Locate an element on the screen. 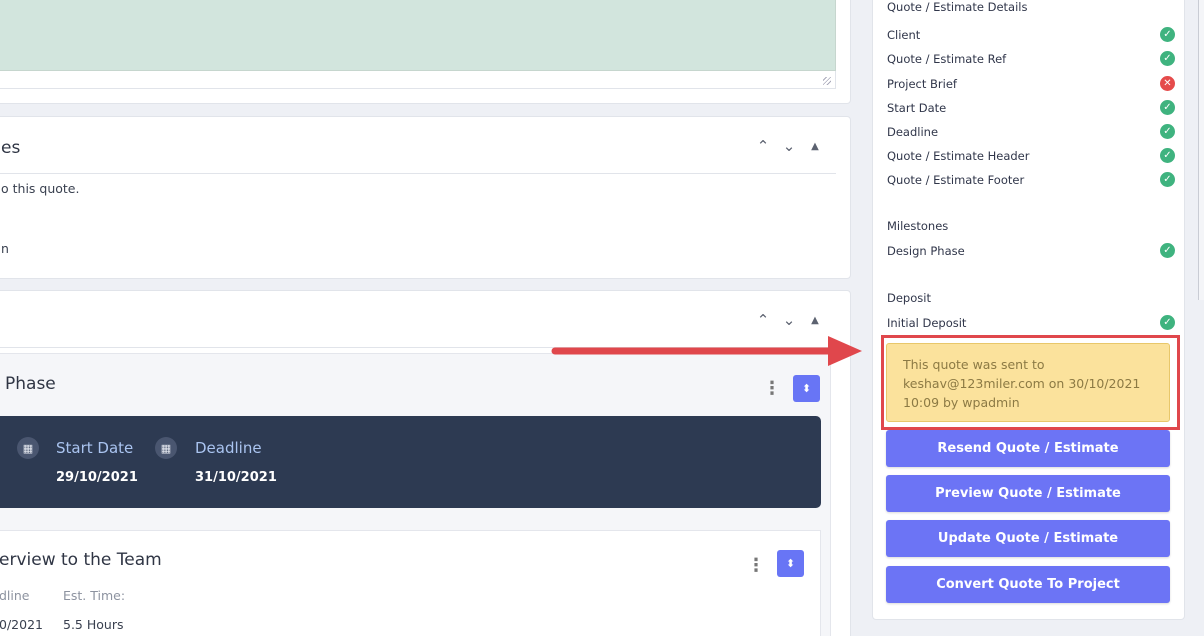 Image resolution: width=1204 pixels, height=636 pixels. checklist-item-label: Deadline is located at coordinates (913, 132).